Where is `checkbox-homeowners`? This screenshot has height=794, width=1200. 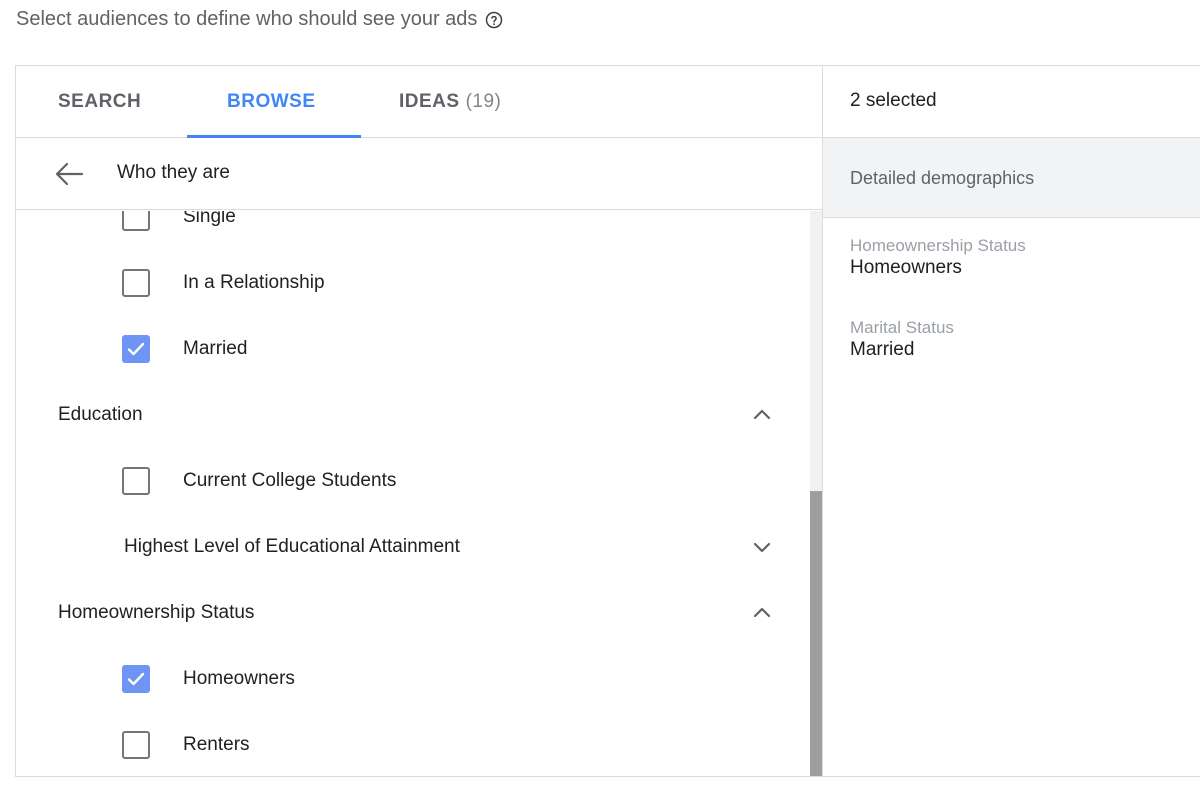 checkbox-homeowners is located at coordinates (136, 679).